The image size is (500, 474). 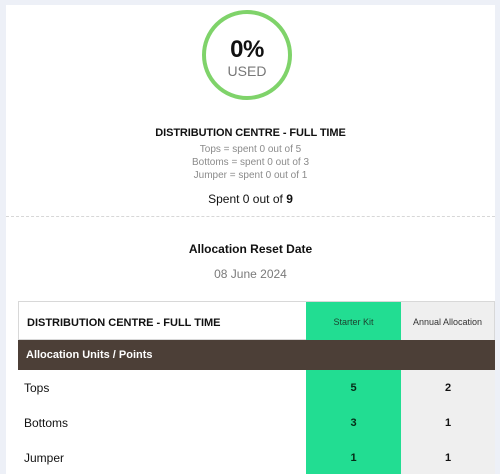 I want to click on row-starter-bottoms: 3, so click(x=353, y=422).